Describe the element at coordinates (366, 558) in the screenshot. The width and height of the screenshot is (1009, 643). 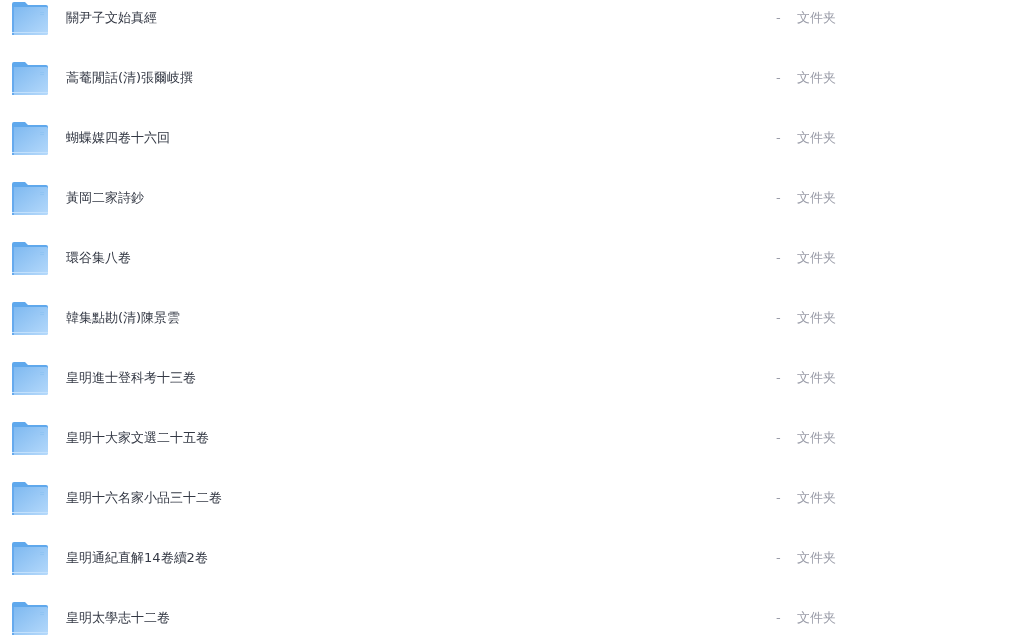
I see `folder-name: 皇明通紀直解14卷續2卷` at that location.